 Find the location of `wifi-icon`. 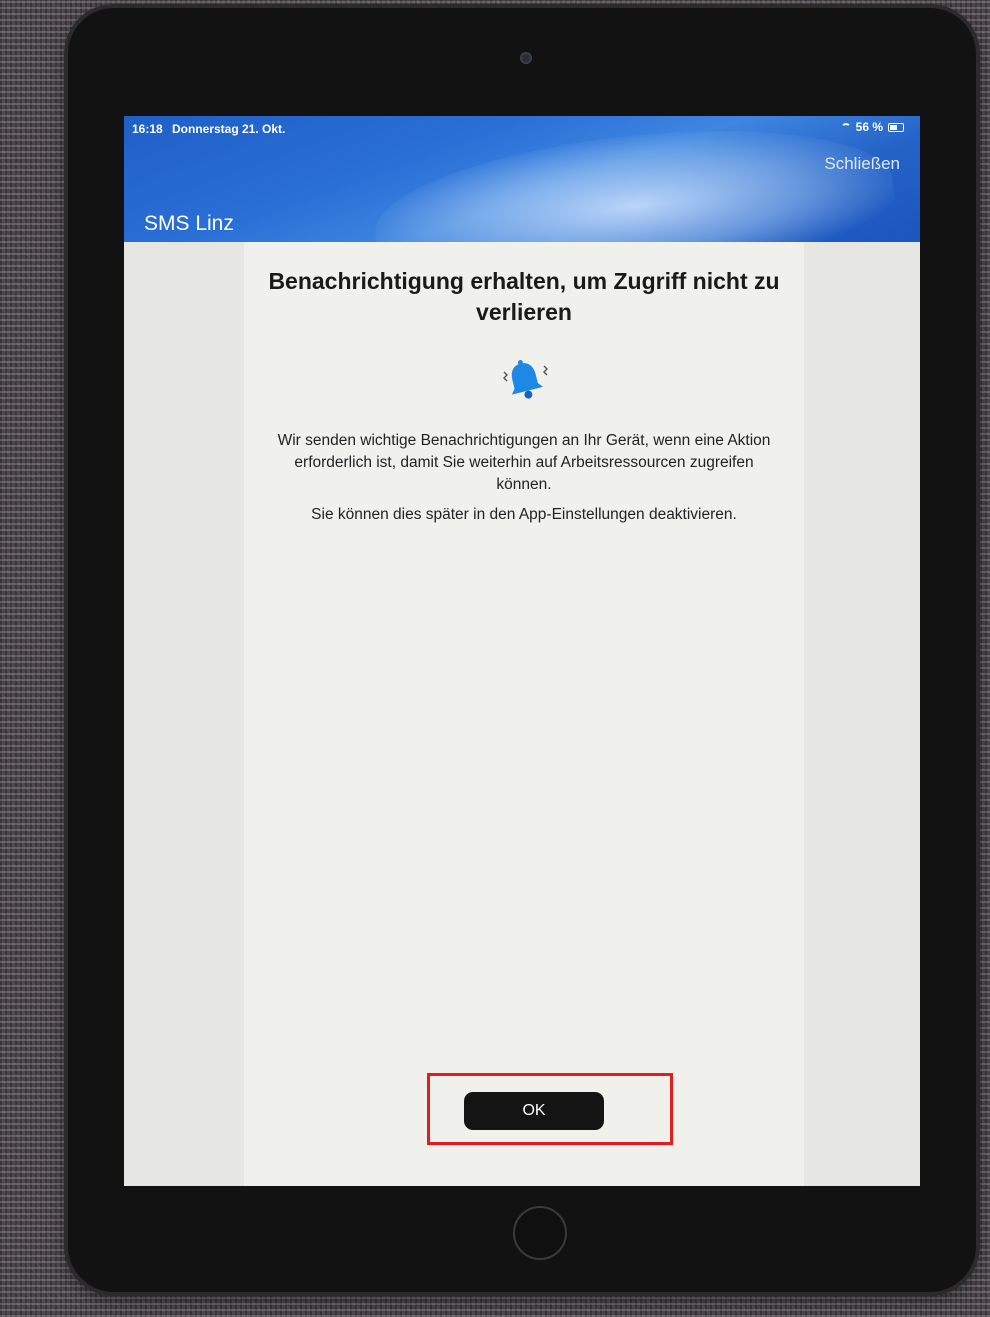

wifi-icon is located at coordinates (845, 127).